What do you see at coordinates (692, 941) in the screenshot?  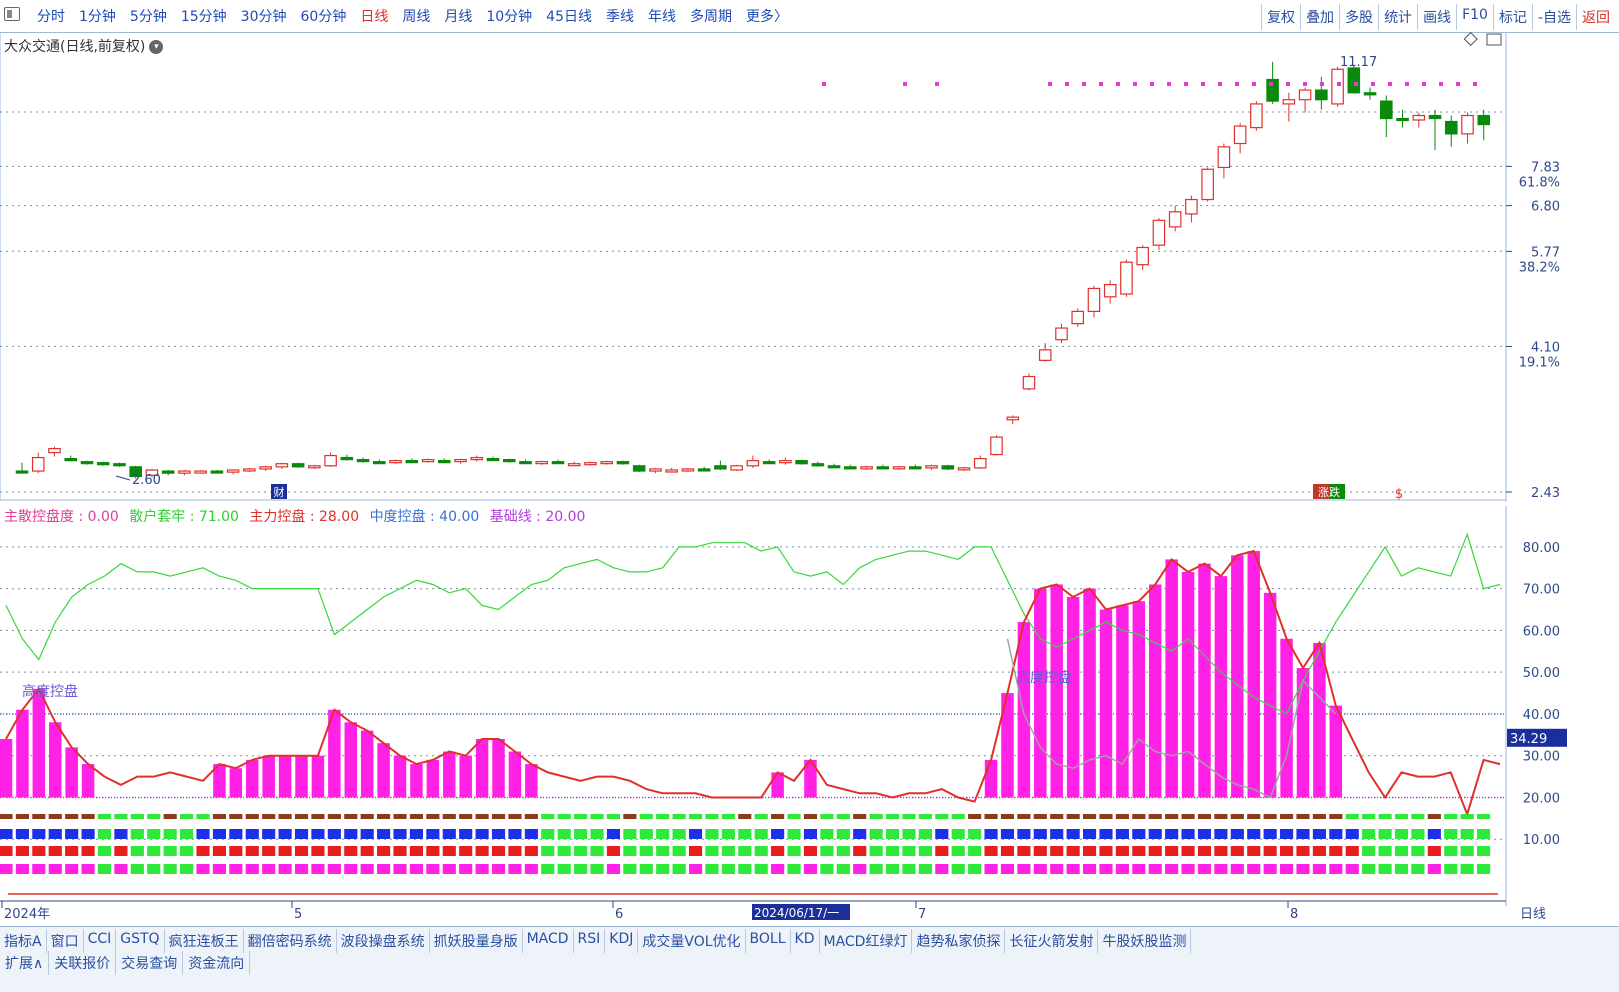 I see `indicator-tab: 成交量VOL优化` at bounding box center [692, 941].